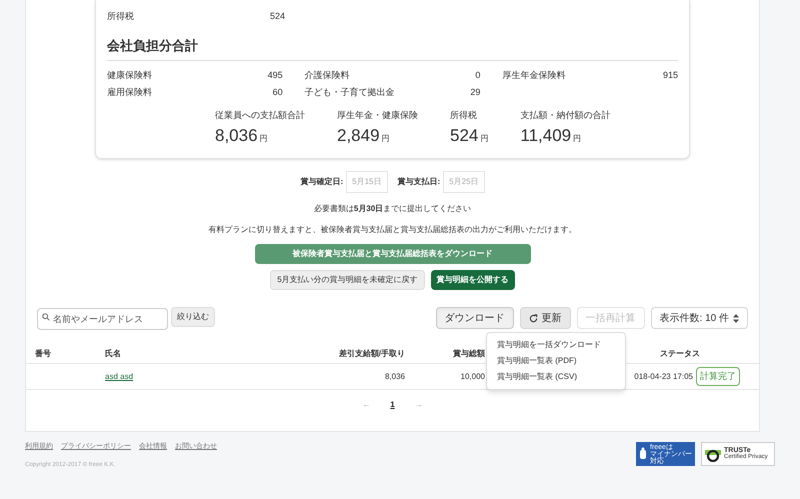  What do you see at coordinates (533, 318) in the screenshot?
I see `refresh-icon` at bounding box center [533, 318].